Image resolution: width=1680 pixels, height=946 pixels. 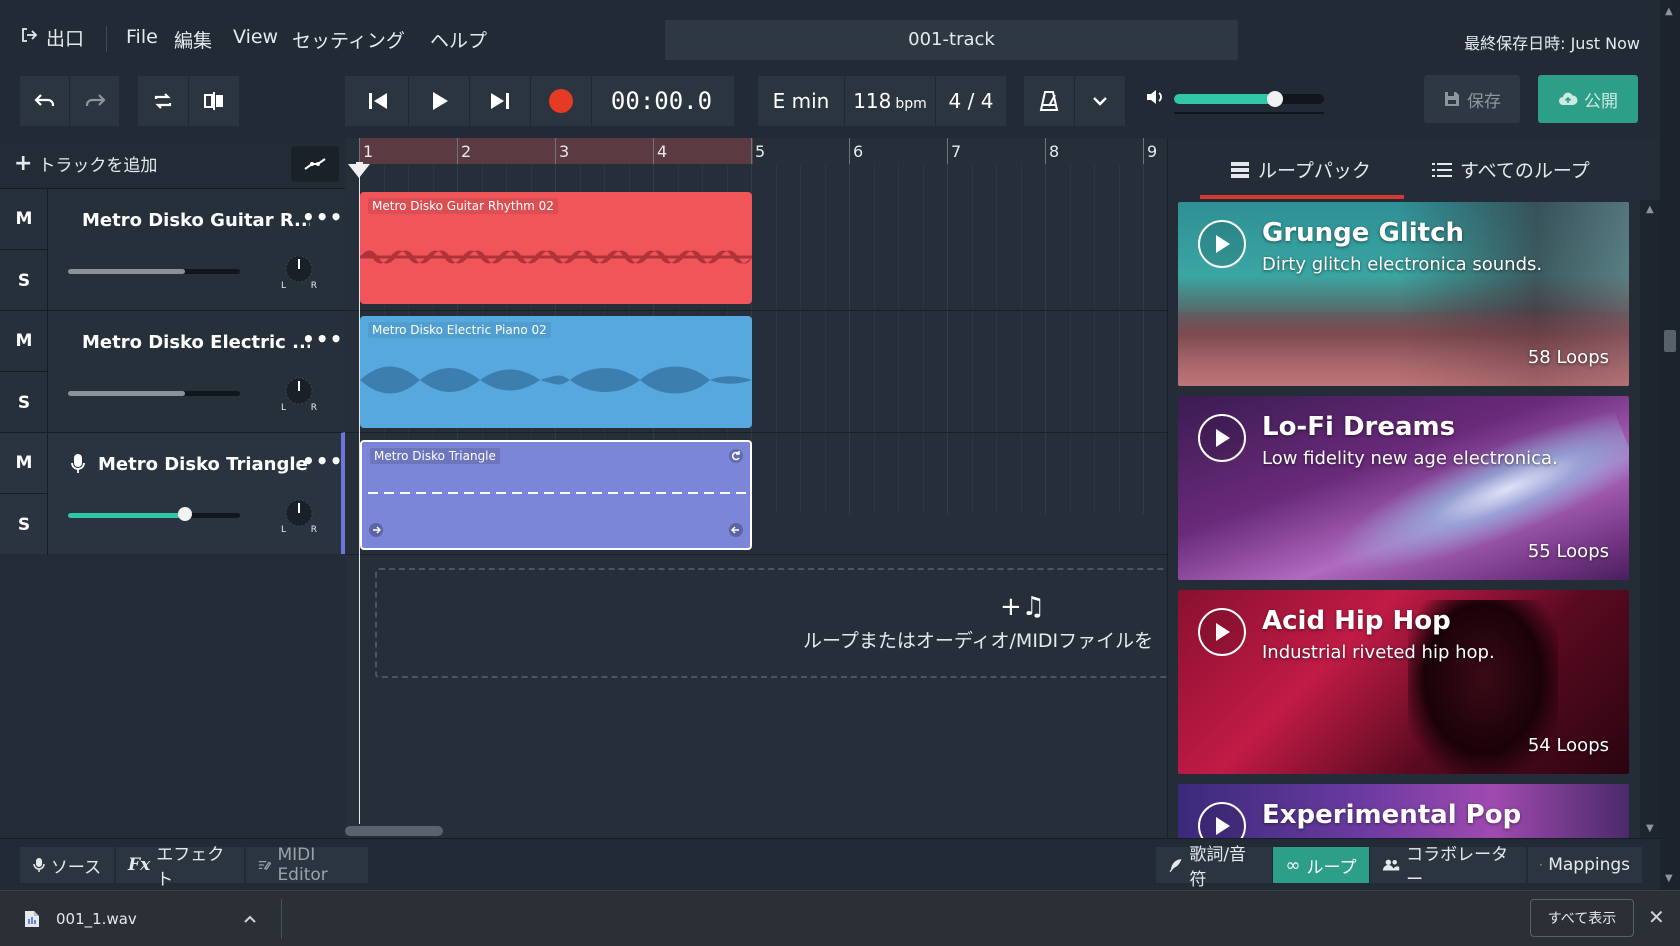 I want to click on track-name: Metro Disko Triangle, so click(x=190, y=464).